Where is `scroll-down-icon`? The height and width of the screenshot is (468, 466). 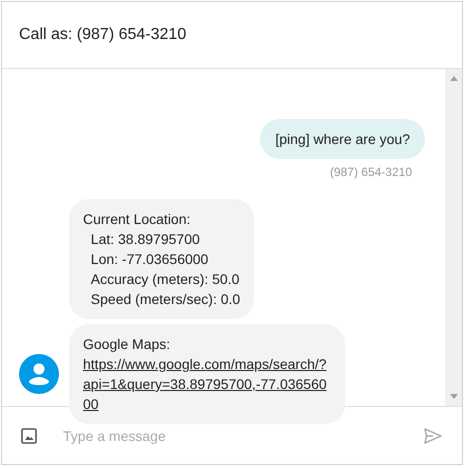 scroll-down-icon is located at coordinates (454, 396).